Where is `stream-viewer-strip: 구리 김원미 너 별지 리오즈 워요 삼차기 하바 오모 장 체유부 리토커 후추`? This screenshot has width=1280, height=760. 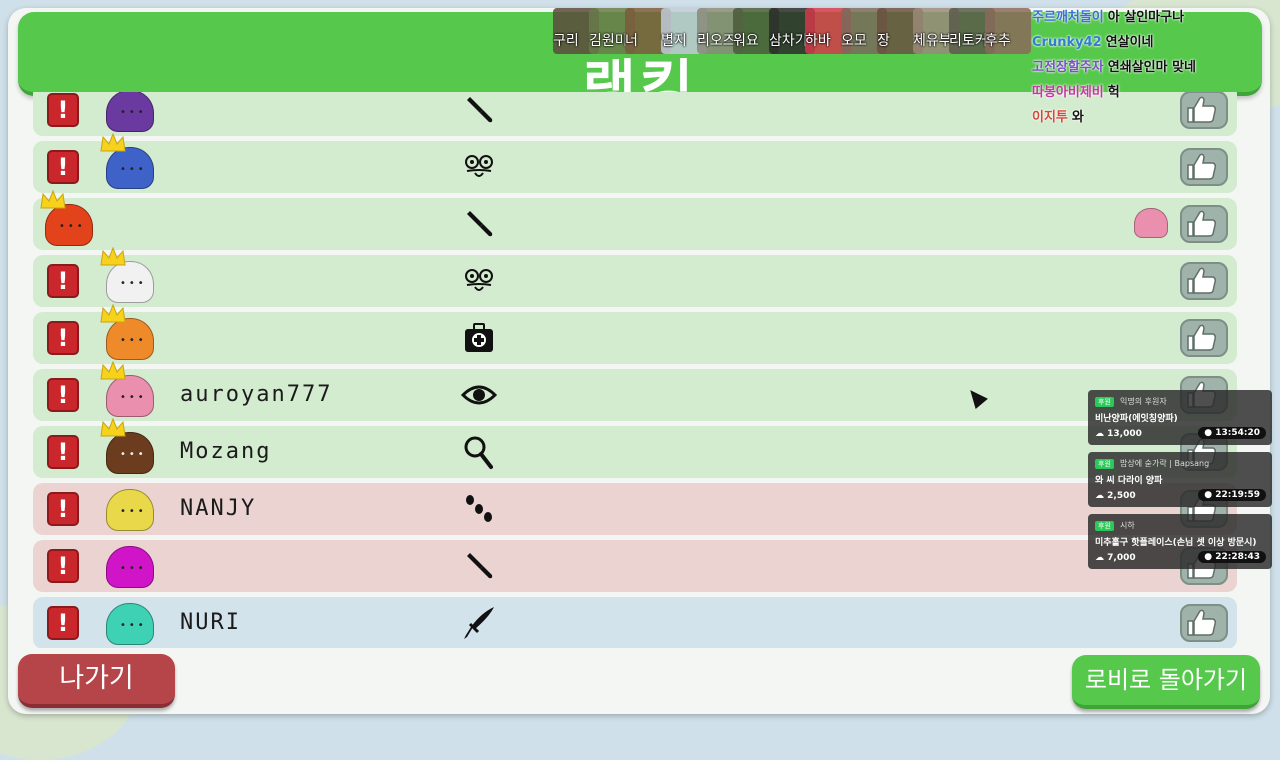 stream-viewer-strip: 구리 김원미 너 별지 리오즈 워요 삼차기 하바 오모 장 체유부 리토커 후추 is located at coordinates (792, 33).